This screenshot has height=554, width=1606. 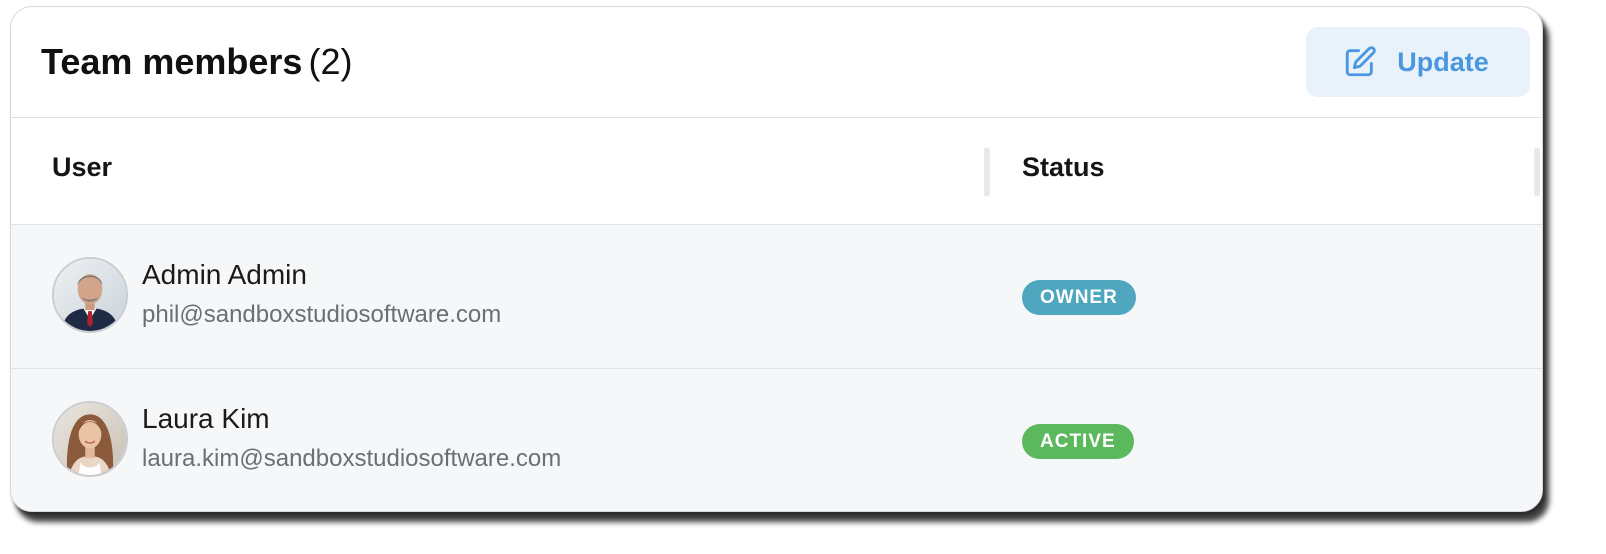 What do you see at coordinates (1443, 61) in the screenshot?
I see `update-button-label: Update` at bounding box center [1443, 61].